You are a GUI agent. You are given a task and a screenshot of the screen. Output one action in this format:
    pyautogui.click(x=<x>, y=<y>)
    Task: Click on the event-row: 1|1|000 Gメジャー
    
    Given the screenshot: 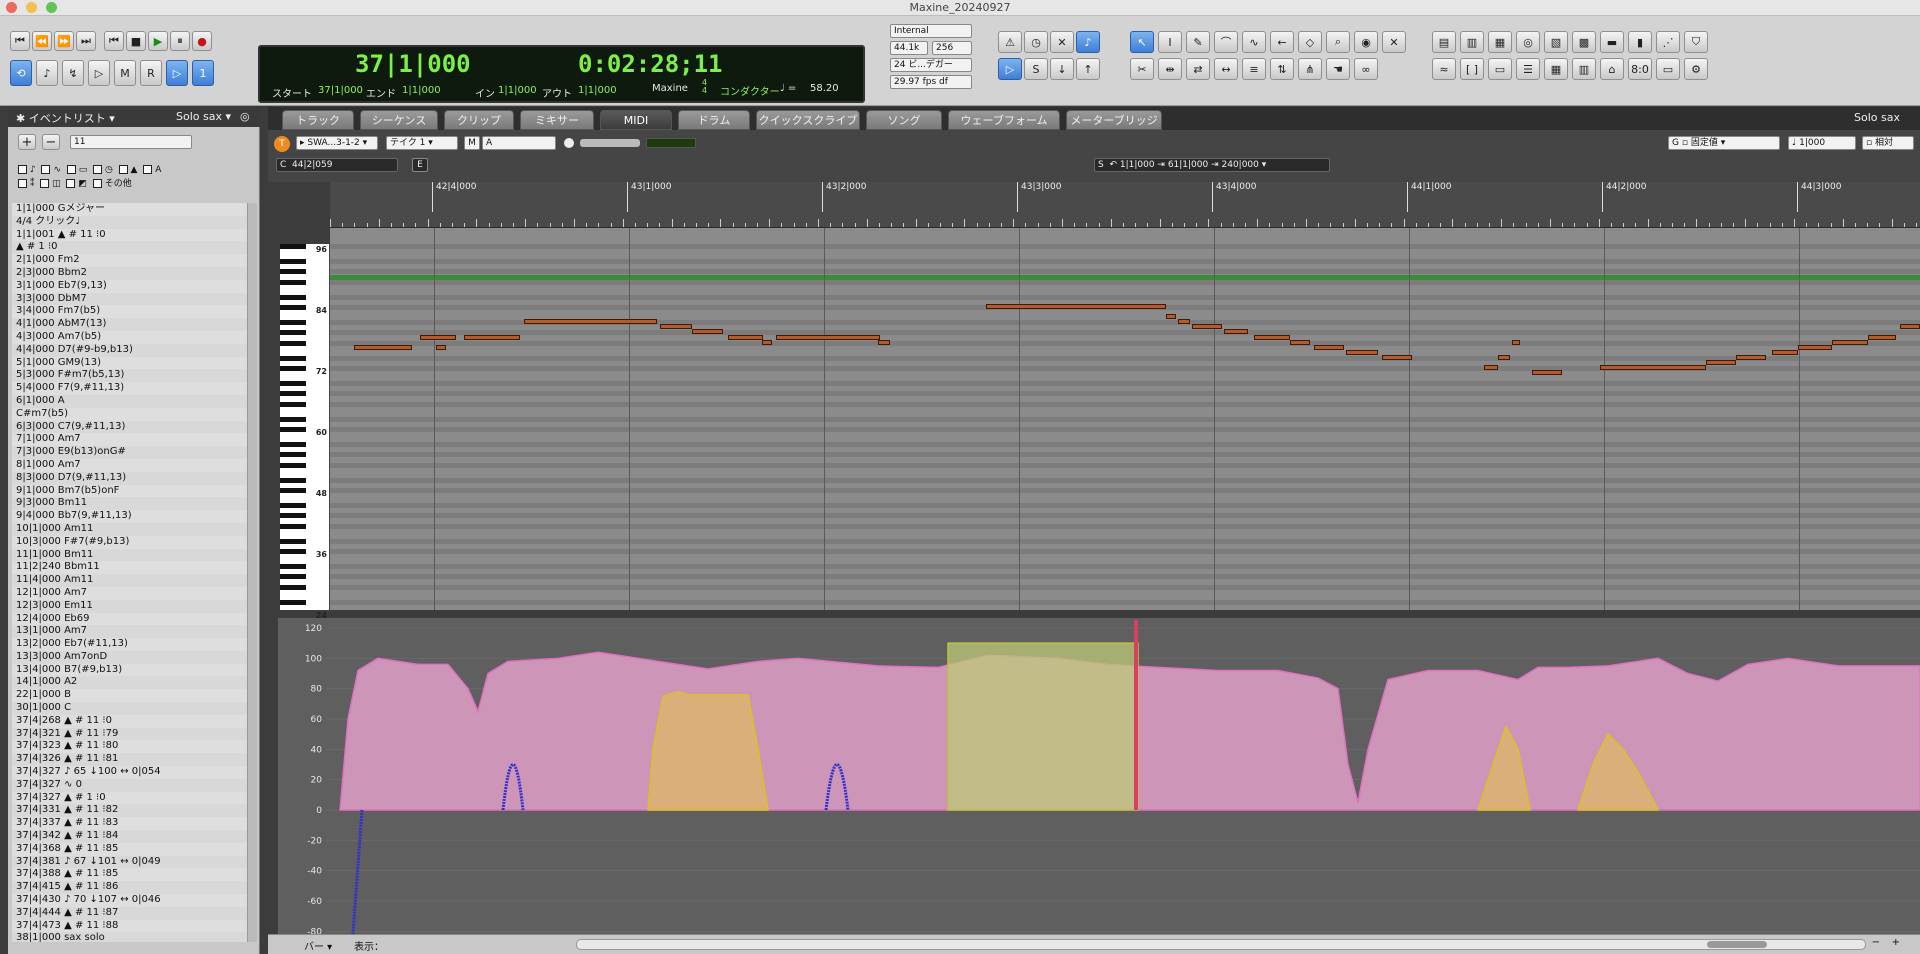 What is the action you would take?
    pyautogui.click(x=132, y=209)
    